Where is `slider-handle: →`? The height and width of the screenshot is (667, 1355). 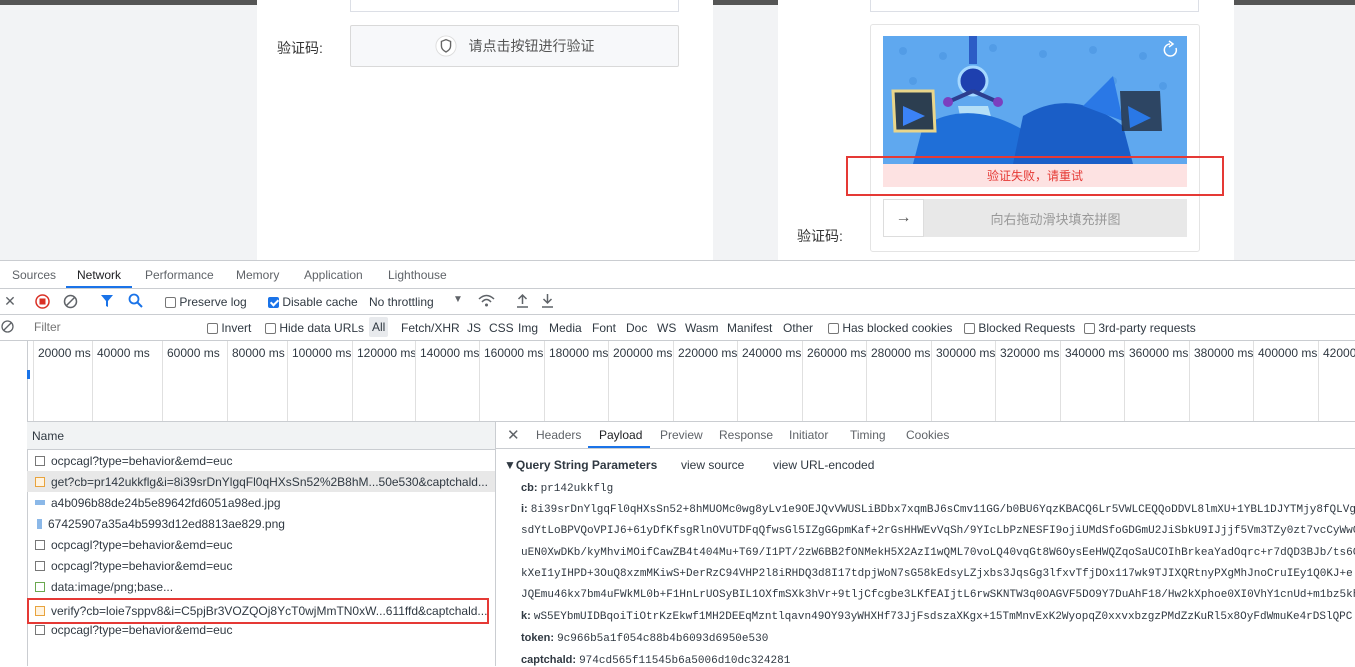
slider-handle: → is located at coordinates (903, 218).